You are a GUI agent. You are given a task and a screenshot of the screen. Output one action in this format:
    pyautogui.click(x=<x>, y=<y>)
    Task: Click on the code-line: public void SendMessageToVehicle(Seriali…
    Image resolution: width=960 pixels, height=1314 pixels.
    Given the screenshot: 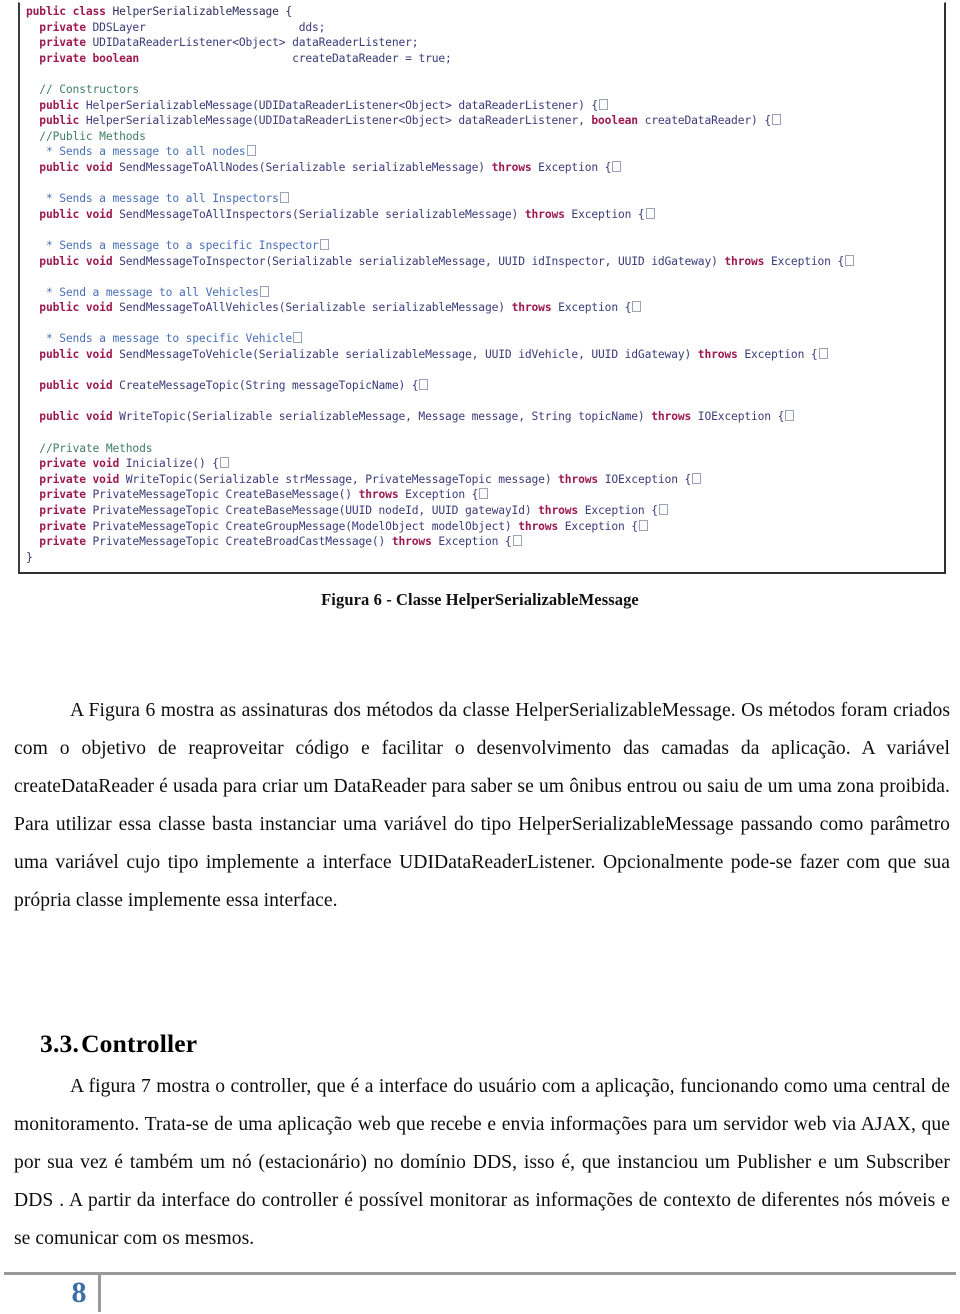 What is the action you would take?
    pyautogui.click(x=484, y=355)
    